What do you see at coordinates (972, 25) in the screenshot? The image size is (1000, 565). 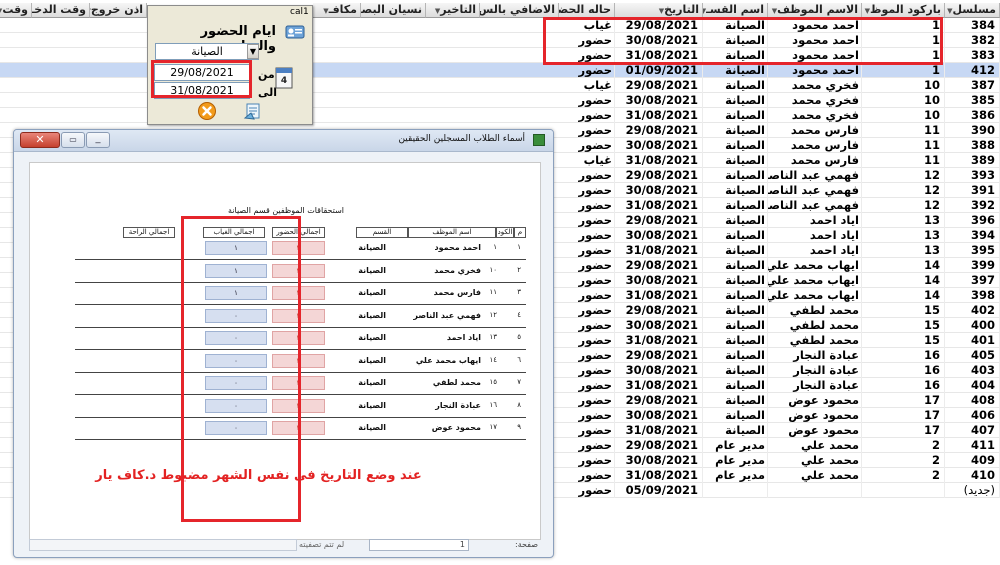 I see `cell-id: 384` at bounding box center [972, 25].